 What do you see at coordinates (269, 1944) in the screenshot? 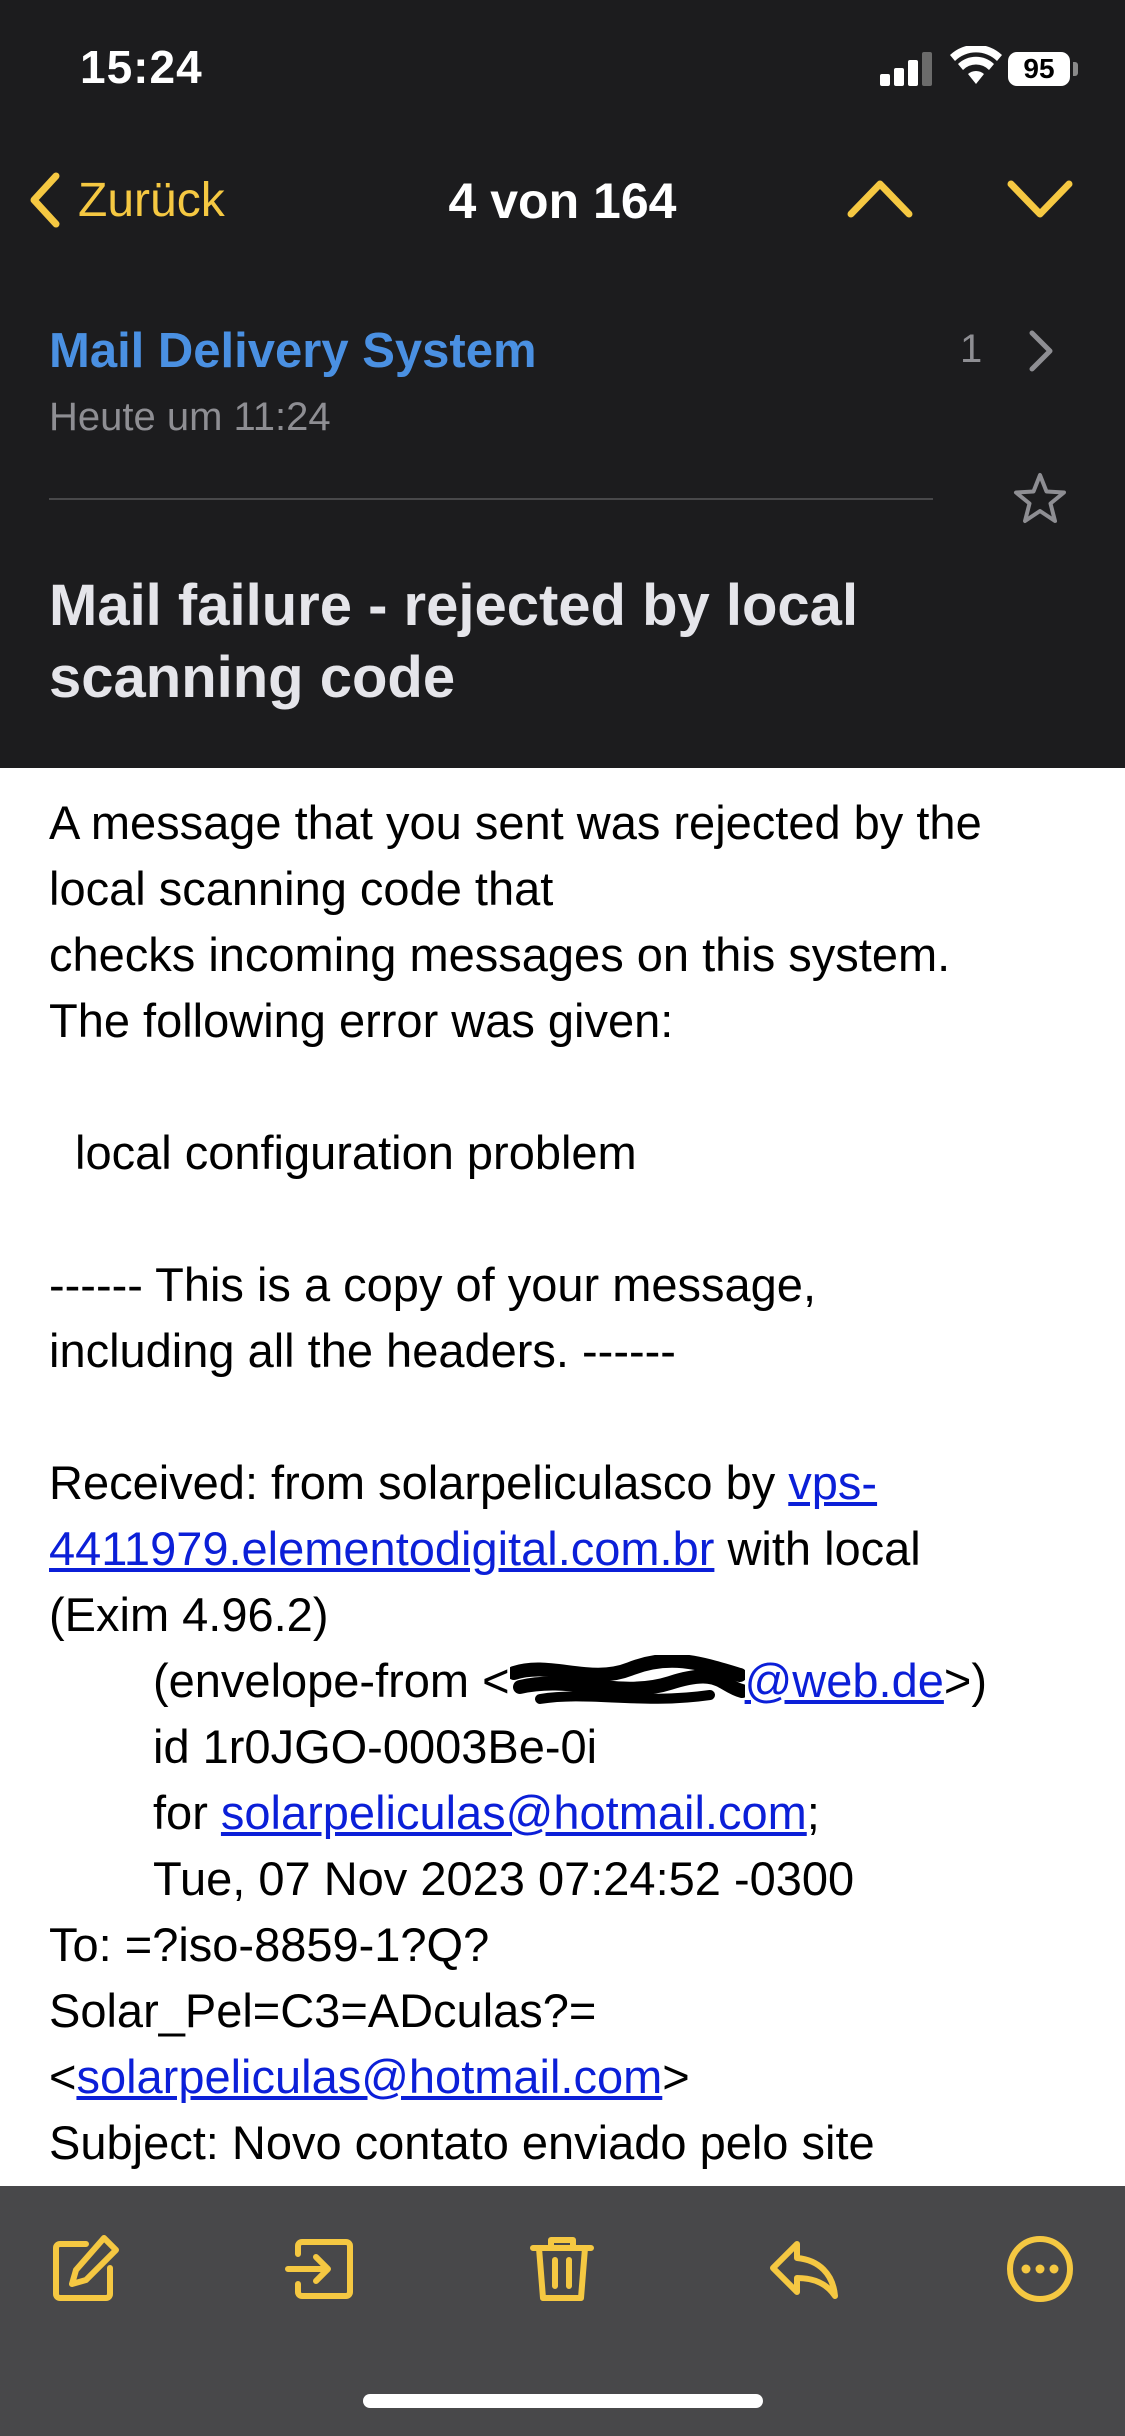
I see `to-line: To: =?iso-8859-1?Q?` at bounding box center [269, 1944].